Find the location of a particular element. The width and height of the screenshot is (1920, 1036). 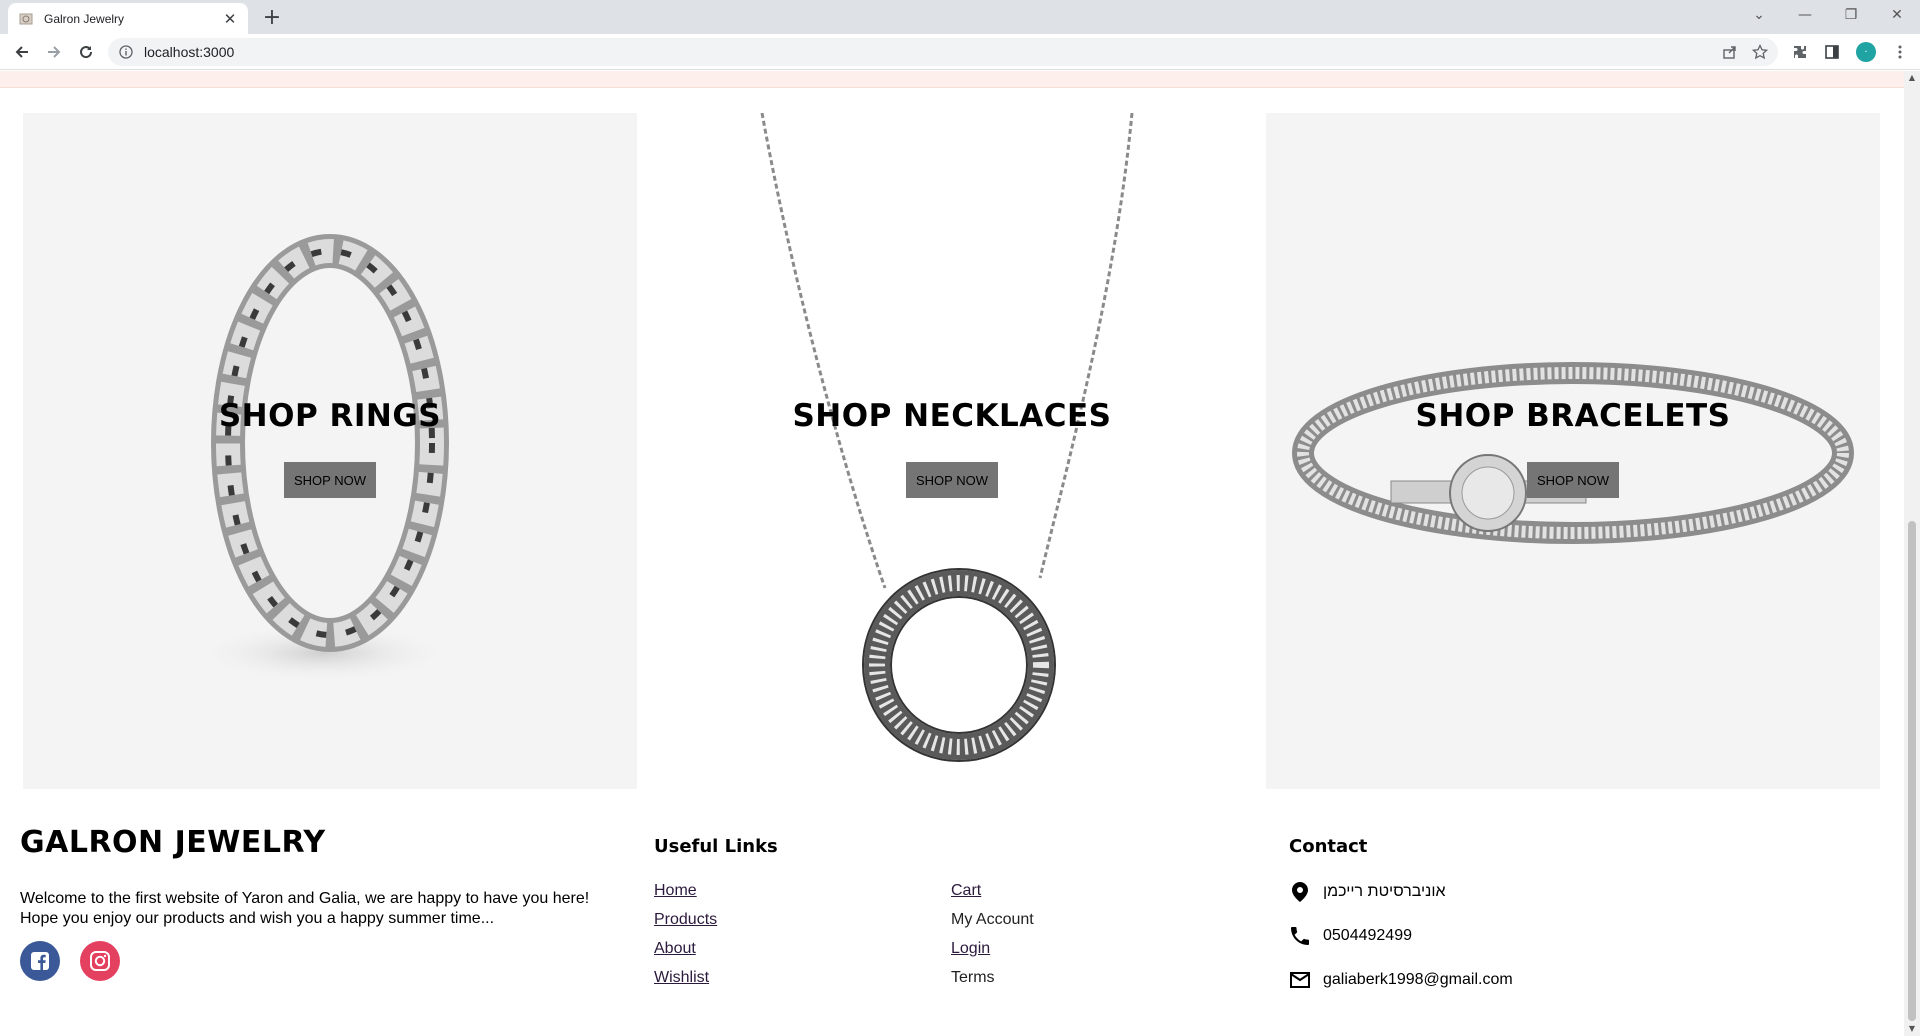

category-title: SHOP RINGS is located at coordinates (330, 416).